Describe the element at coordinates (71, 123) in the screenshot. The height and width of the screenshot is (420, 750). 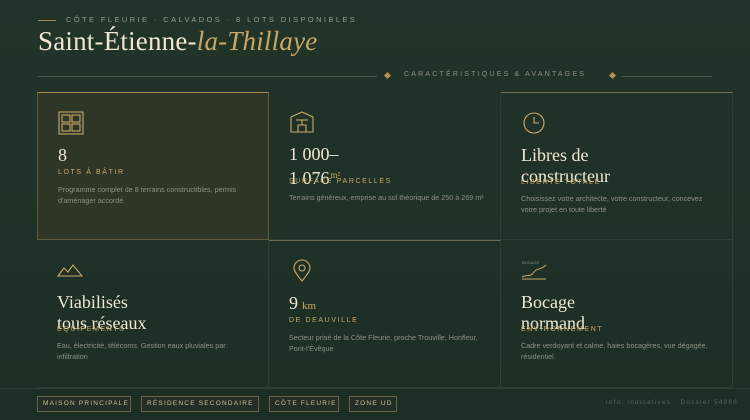
I see `plots-grid-icon` at that location.